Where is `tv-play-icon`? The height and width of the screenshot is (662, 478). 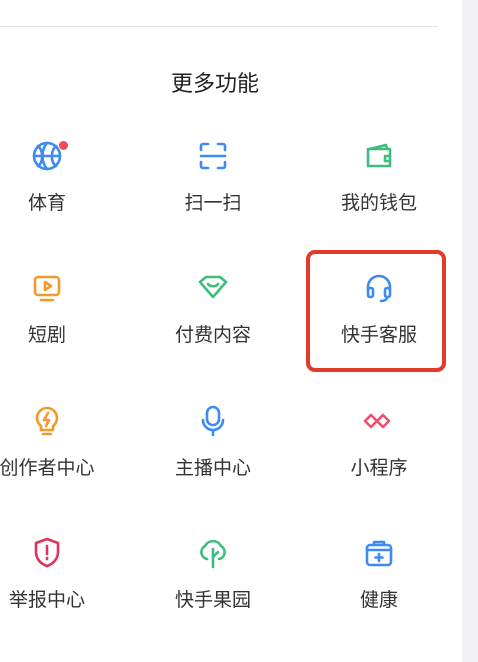 tv-play-icon is located at coordinates (47, 288).